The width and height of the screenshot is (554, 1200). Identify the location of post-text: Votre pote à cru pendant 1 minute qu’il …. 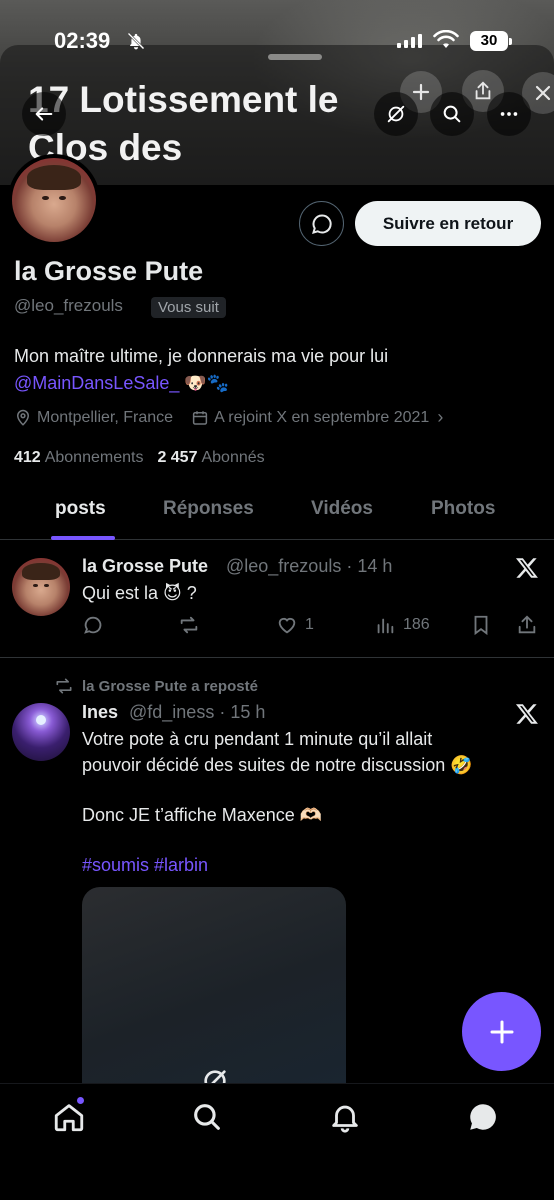
(312, 802).